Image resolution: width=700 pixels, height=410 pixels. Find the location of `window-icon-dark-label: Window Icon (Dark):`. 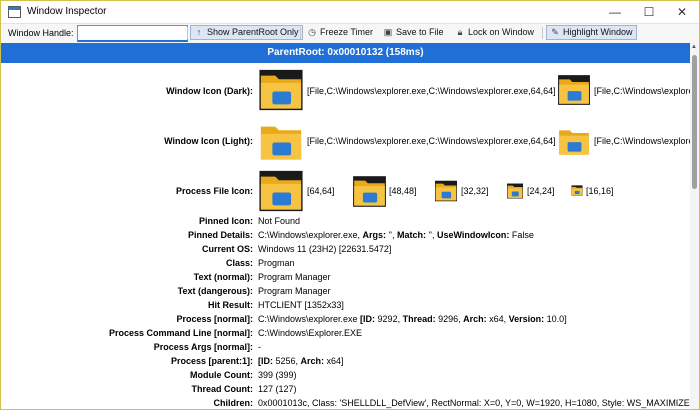

window-icon-dark-label: Window Icon (Dark): is located at coordinates (209, 91).